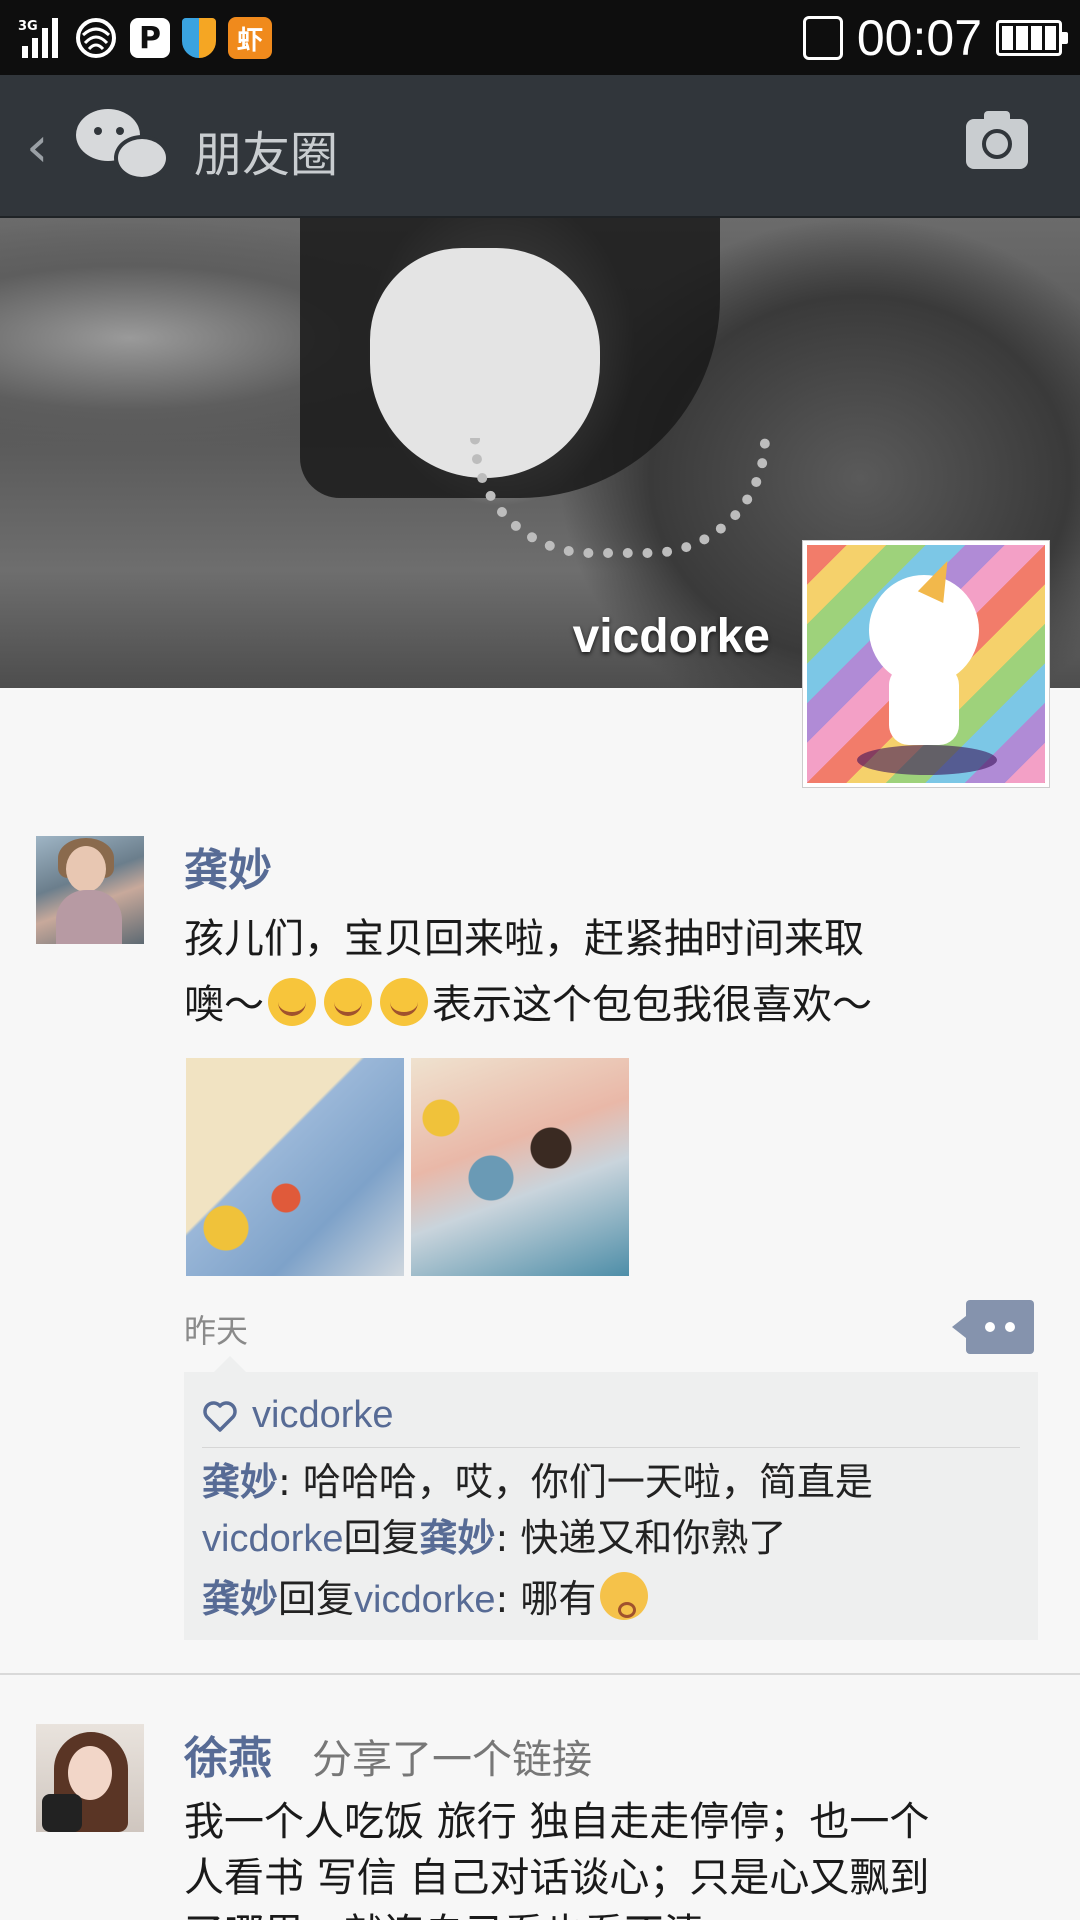 This screenshot has height=1920, width=1080. I want to click on comment-item: 龚妙回复vicdorke: 哪有, so click(611, 1599).